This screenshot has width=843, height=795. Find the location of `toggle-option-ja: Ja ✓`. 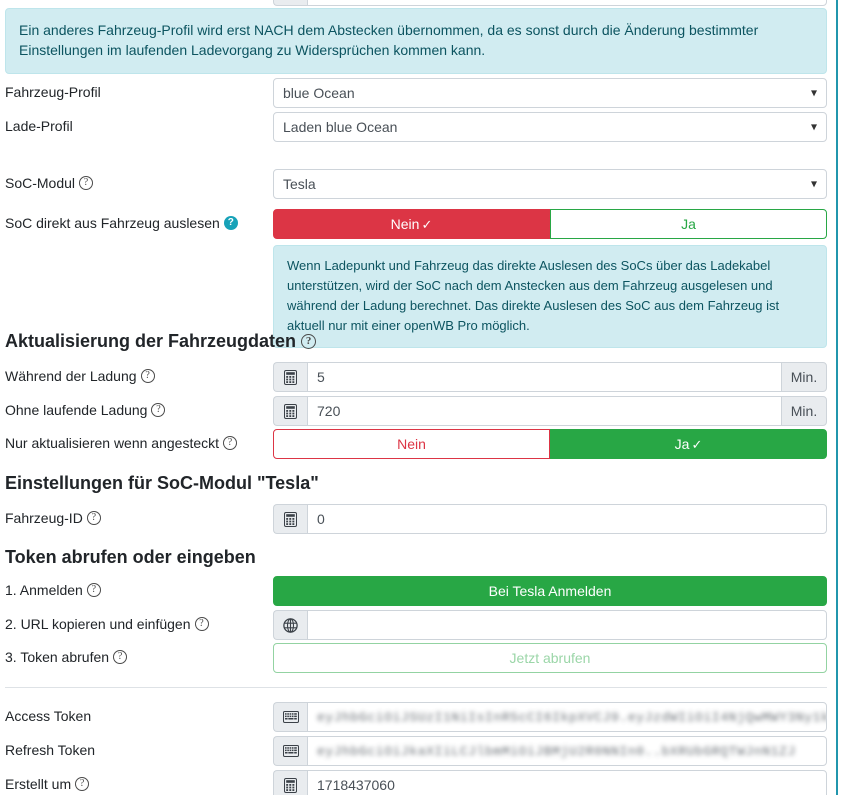

toggle-option-ja: Ja ✓ is located at coordinates (688, 444).